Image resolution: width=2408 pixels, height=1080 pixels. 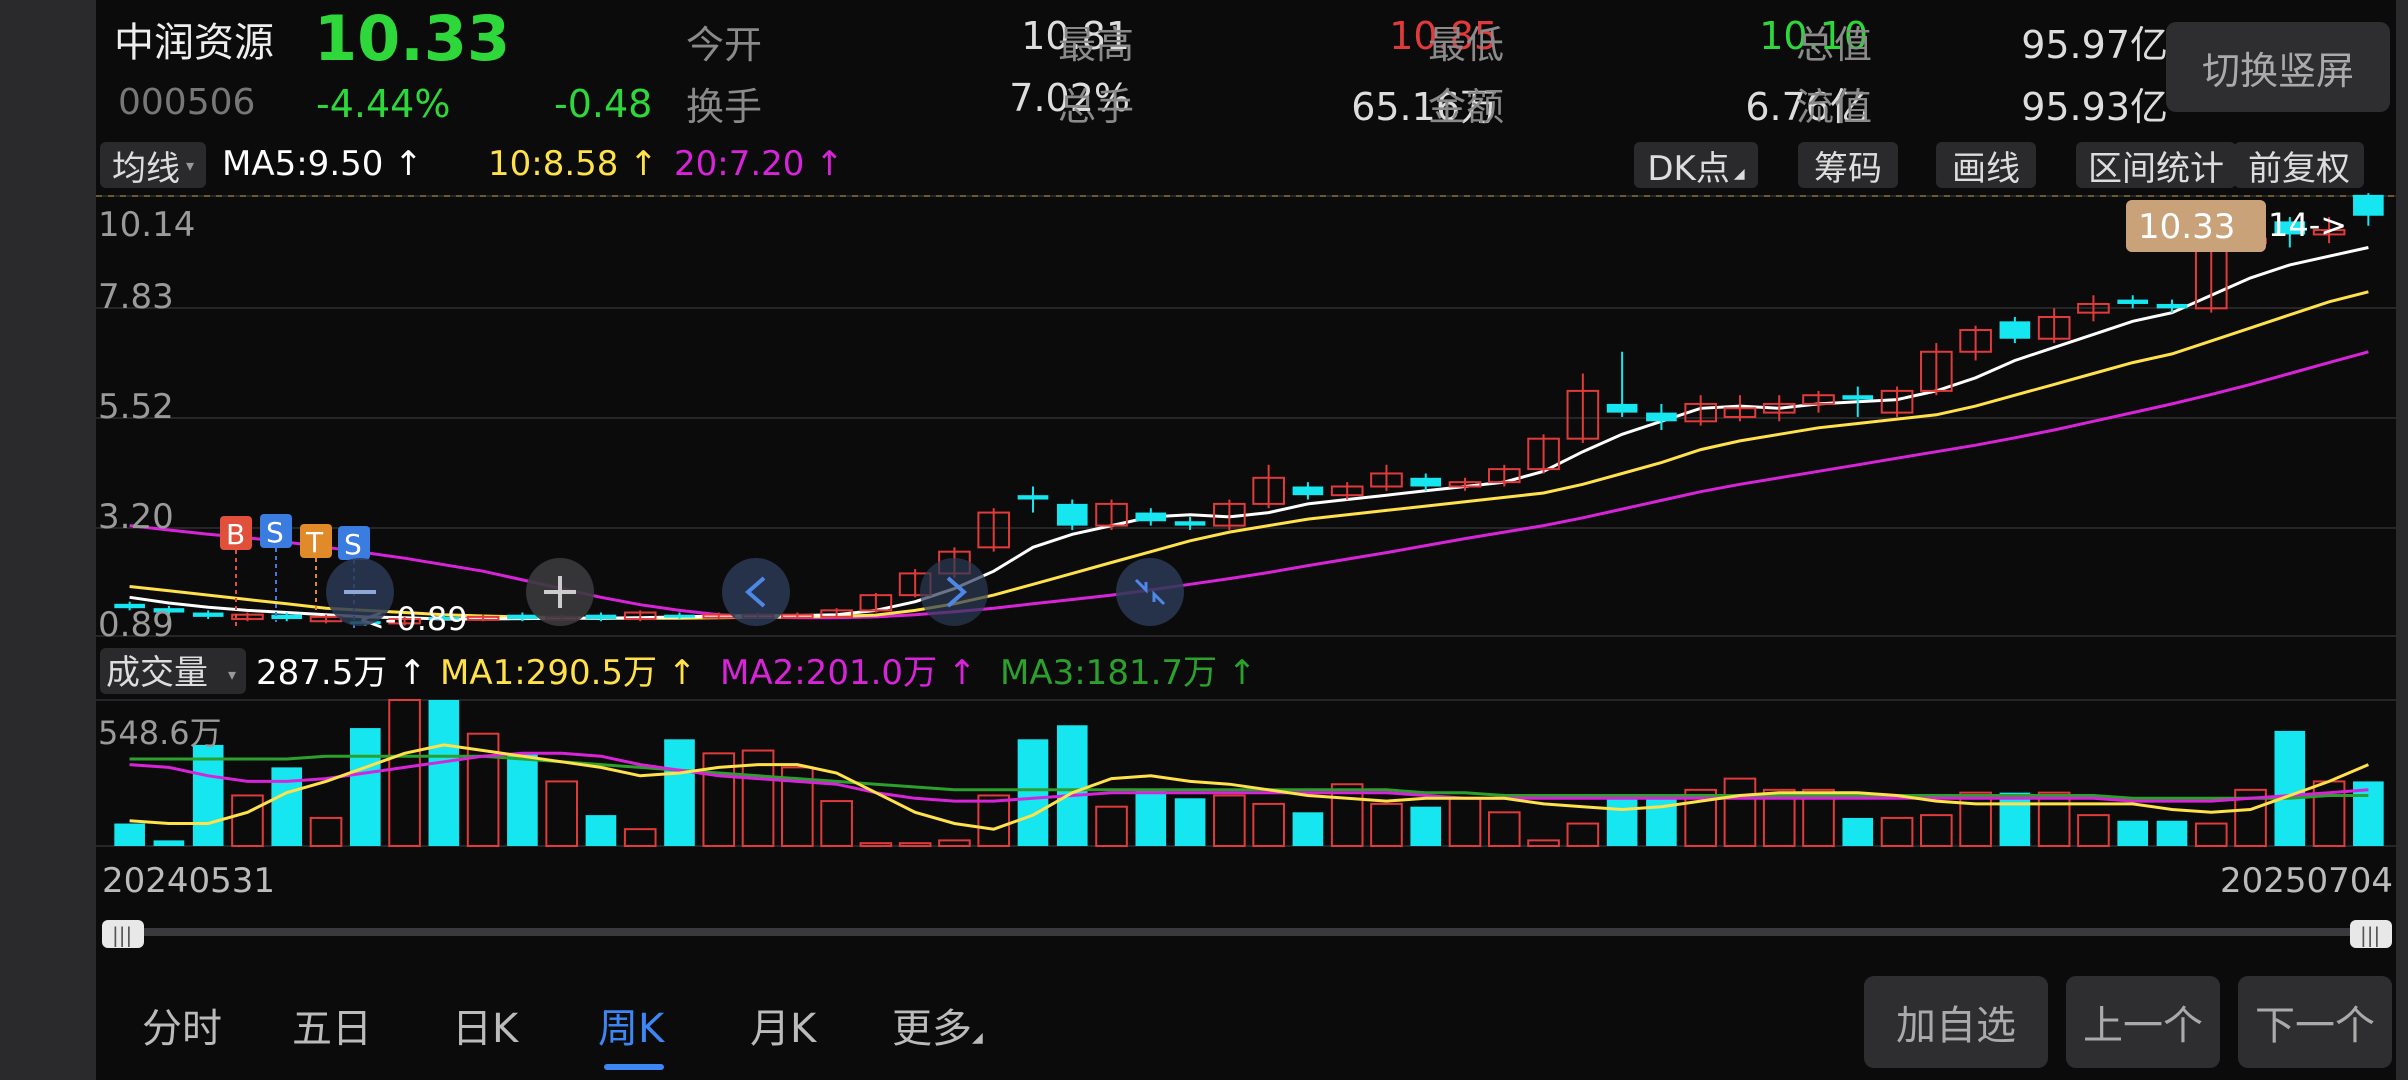 What do you see at coordinates (932, 1029) in the screenshot?
I see `tab-more-label: 更多` at bounding box center [932, 1029].